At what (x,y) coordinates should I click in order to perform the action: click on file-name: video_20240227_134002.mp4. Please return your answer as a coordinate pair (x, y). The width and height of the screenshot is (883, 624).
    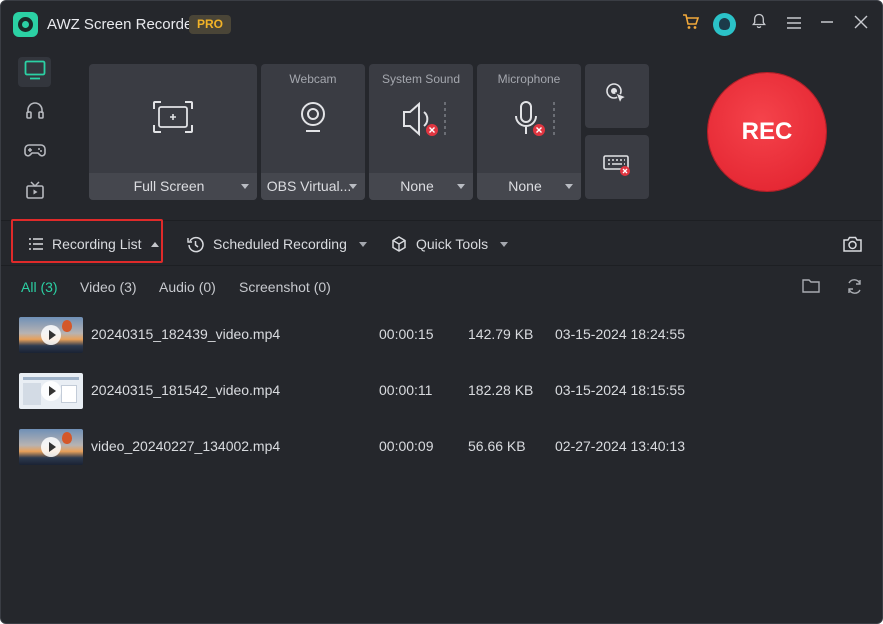
    Looking at the image, I should click on (186, 446).